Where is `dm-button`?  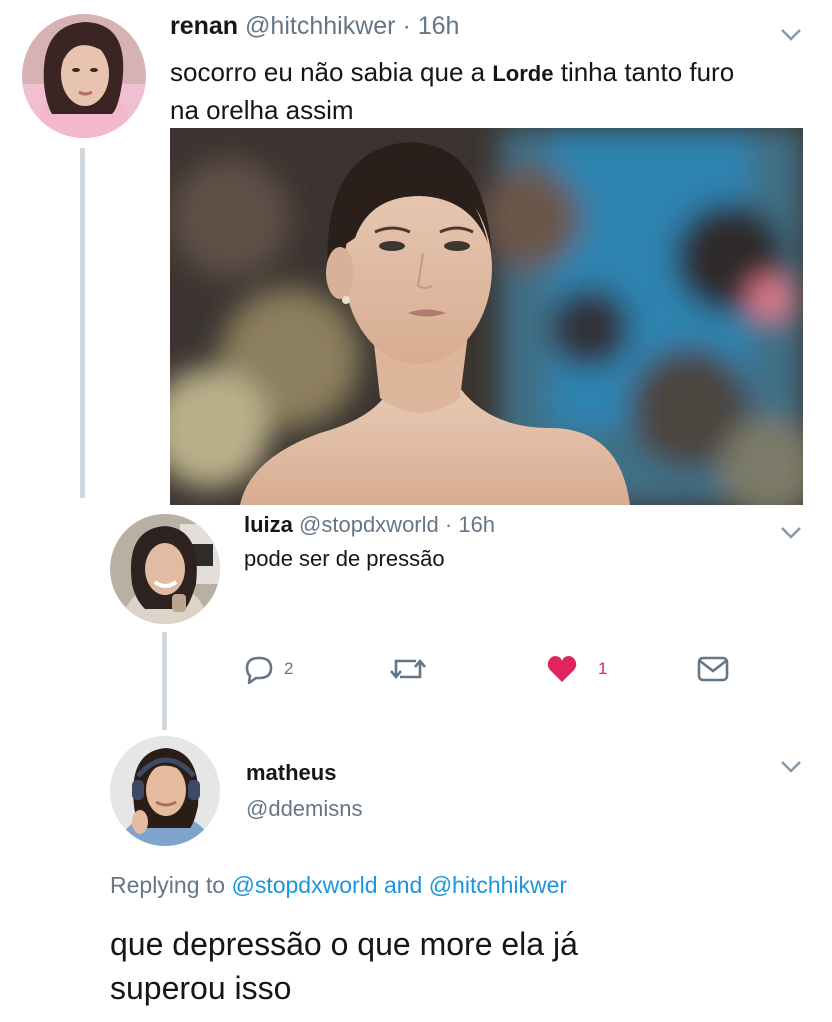 dm-button is located at coordinates (713, 669).